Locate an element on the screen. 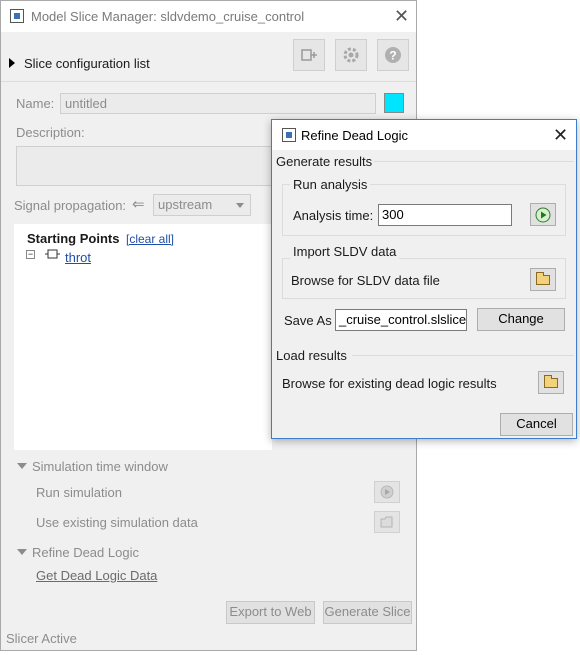 Image resolution: width=580 pixels, height=655 pixels. dialog-app-icon is located at coordinates (289, 135).